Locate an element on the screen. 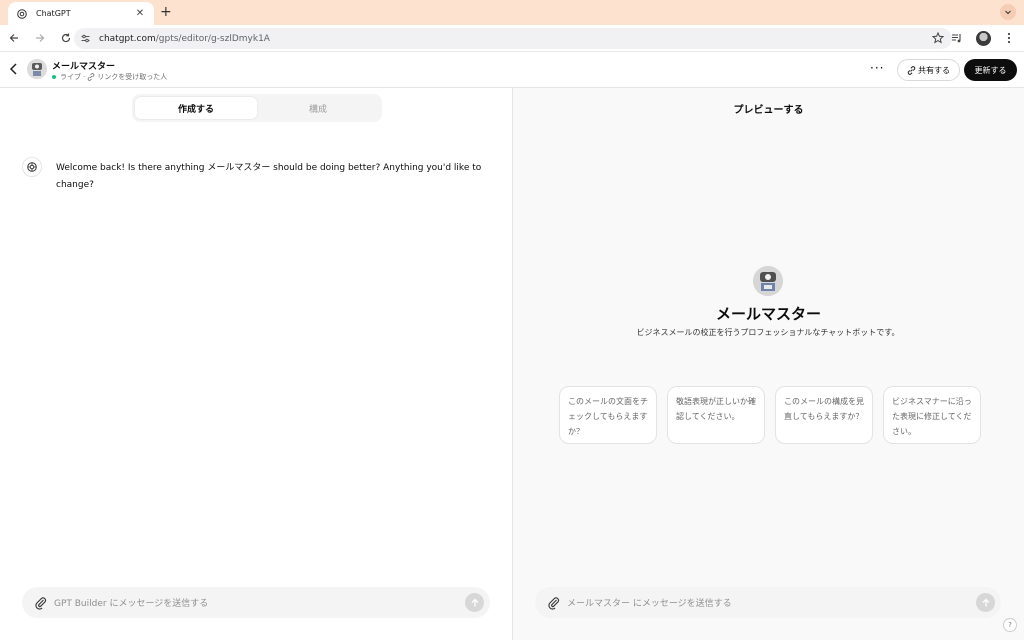 The image size is (1024, 640). builder-mode-tabs: 作成する 構成 is located at coordinates (257, 108).